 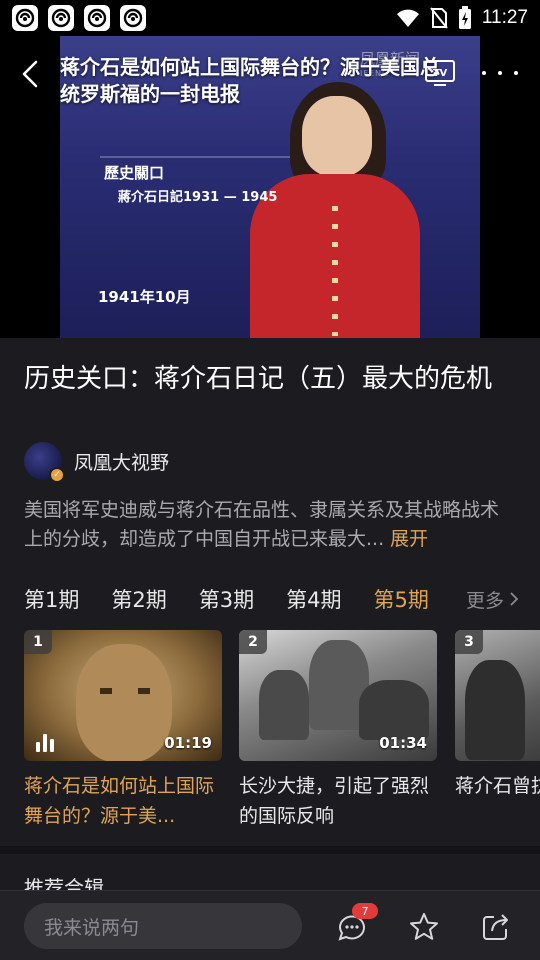 I want to click on no-sim-icon, so click(x=439, y=18).